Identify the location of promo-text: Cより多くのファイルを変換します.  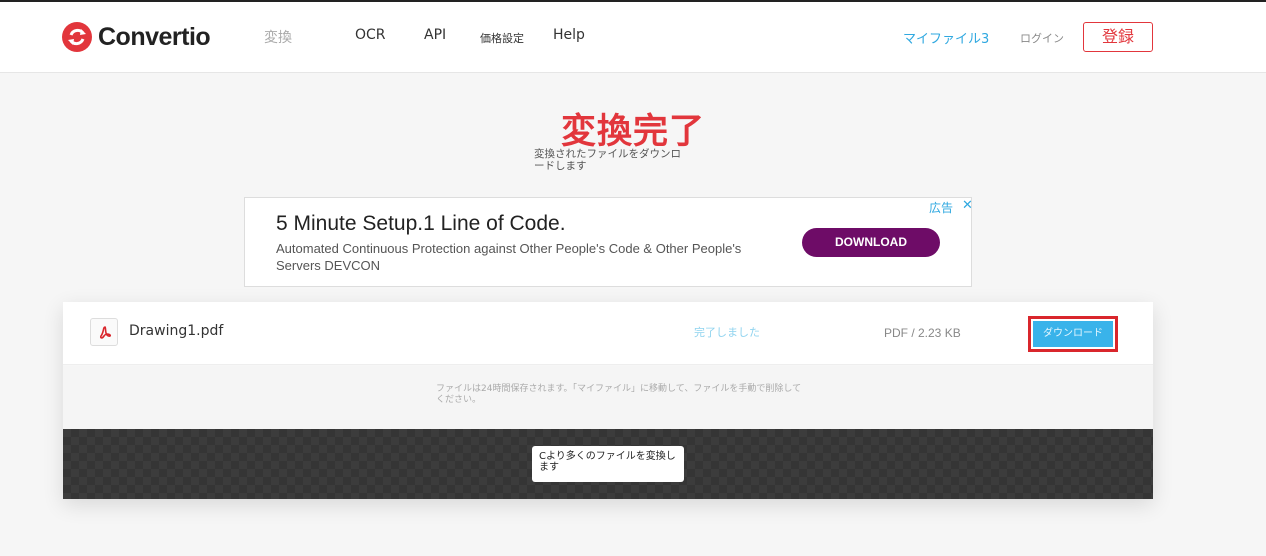
(607, 462).